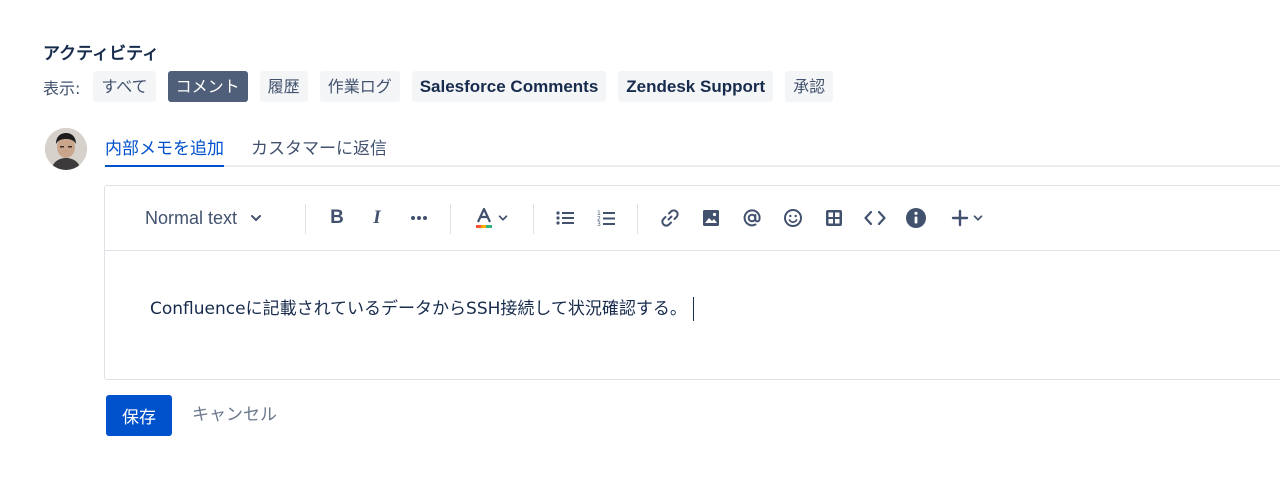 This screenshot has width=1280, height=490. I want to click on table-button, so click(834, 218).